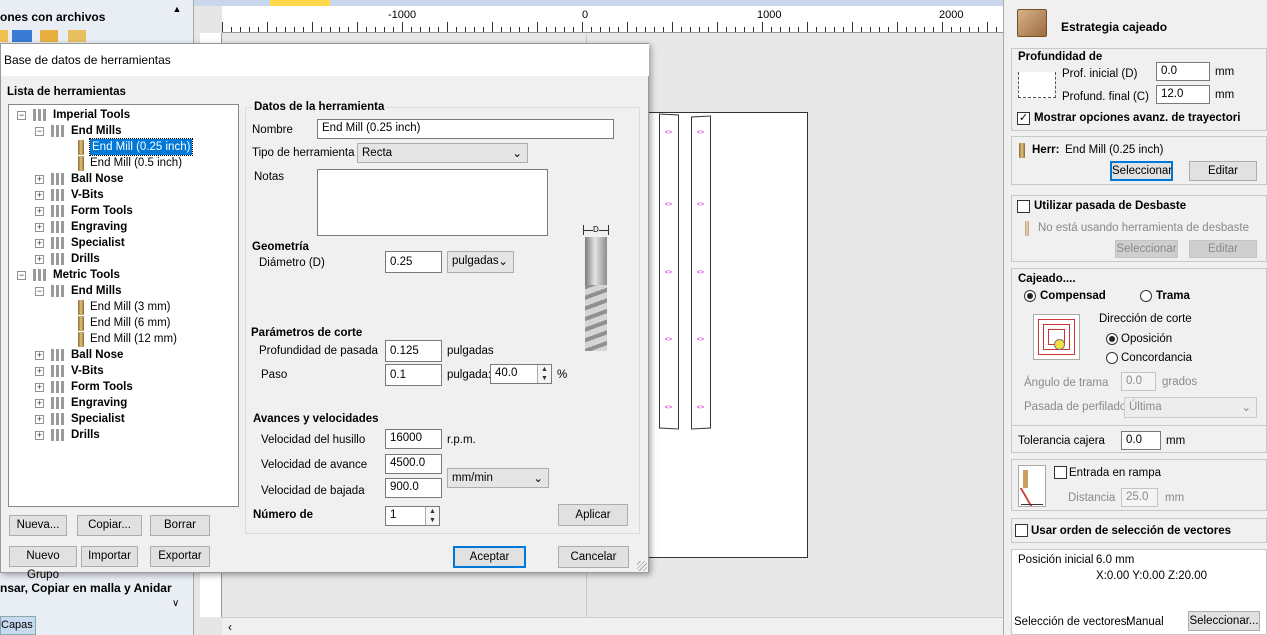  I want to click on open-icon, so click(49, 36).